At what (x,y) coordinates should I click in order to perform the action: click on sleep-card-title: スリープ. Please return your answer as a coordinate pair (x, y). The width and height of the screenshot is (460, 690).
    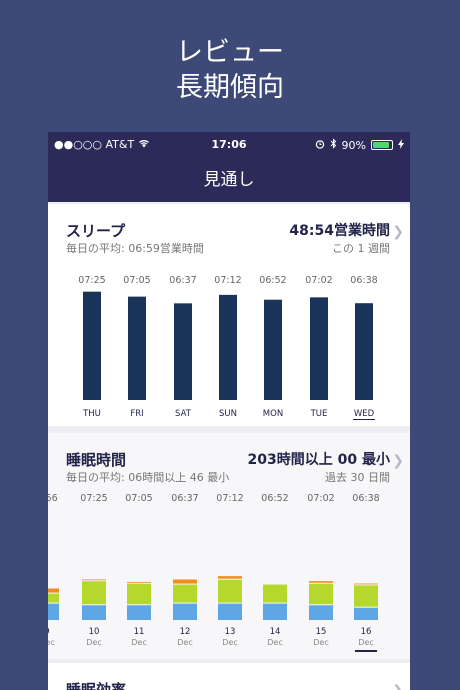
    Looking at the image, I should click on (96, 231).